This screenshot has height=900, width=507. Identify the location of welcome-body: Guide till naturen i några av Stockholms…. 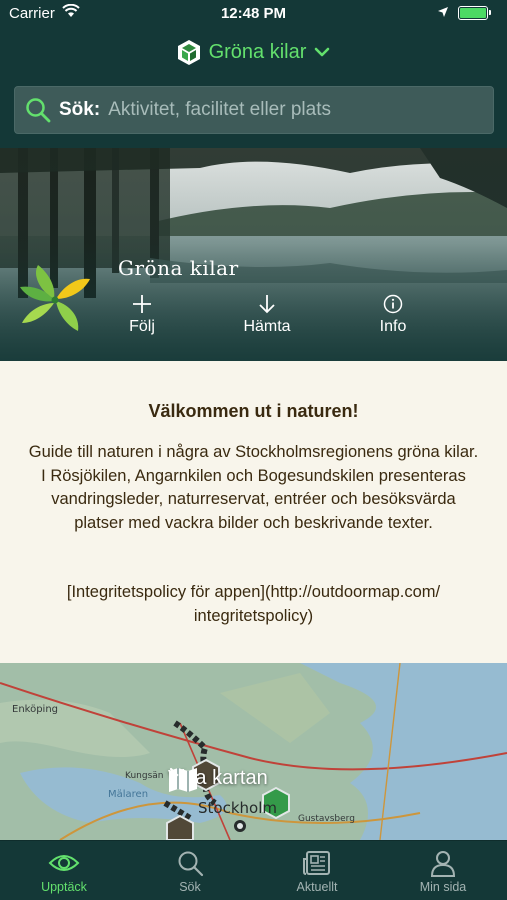
(253, 487).